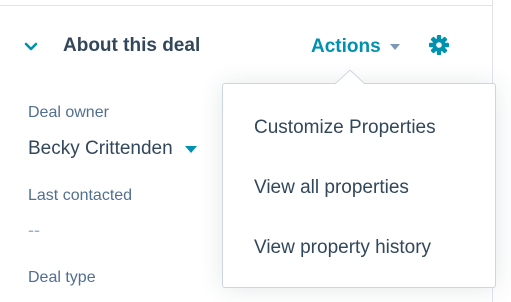  What do you see at coordinates (359, 128) in the screenshot?
I see `menu-item-customize-properties: Customize Properties` at bounding box center [359, 128].